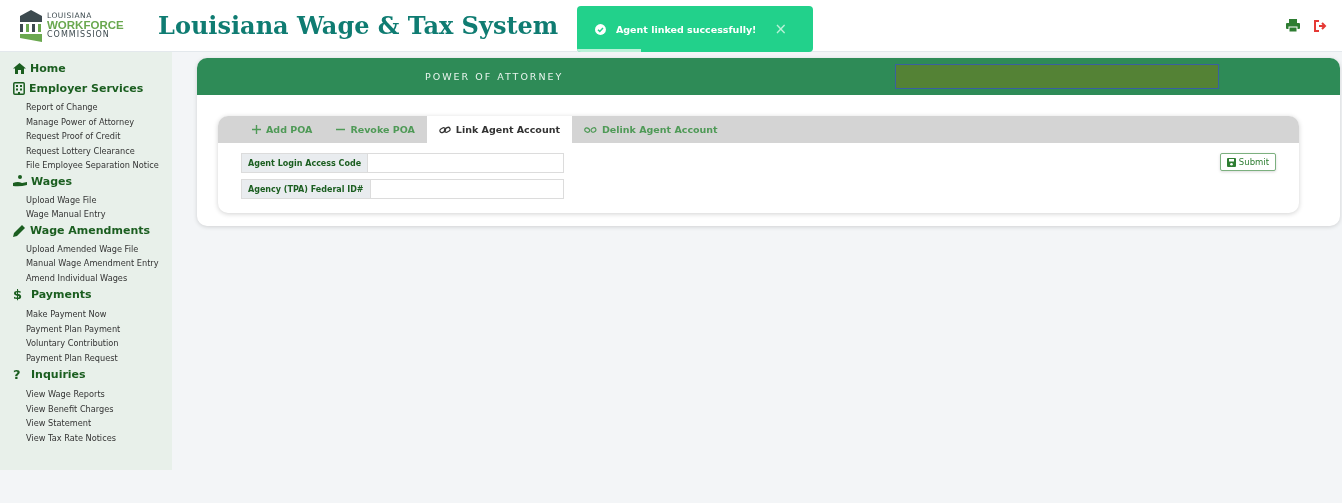  I want to click on nav-link: Upload Wage File, so click(92, 199).